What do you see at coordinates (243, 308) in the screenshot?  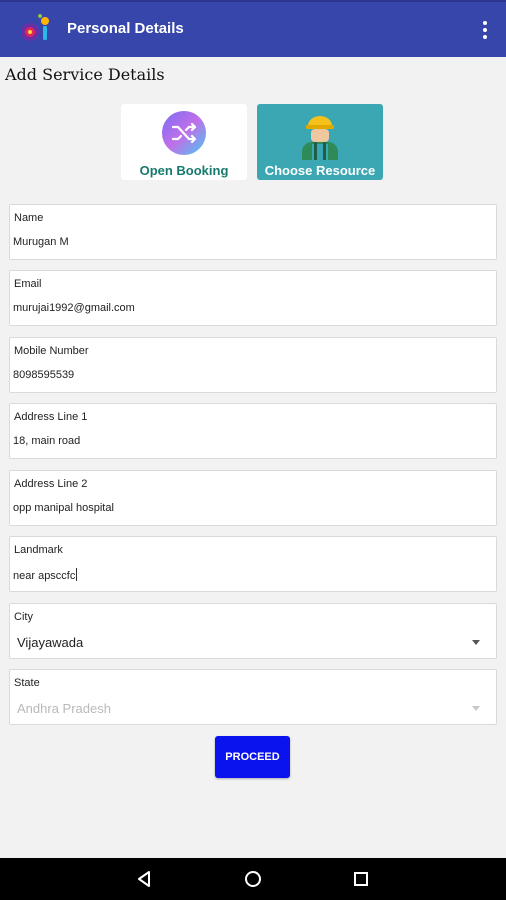 I see `email-input` at bounding box center [243, 308].